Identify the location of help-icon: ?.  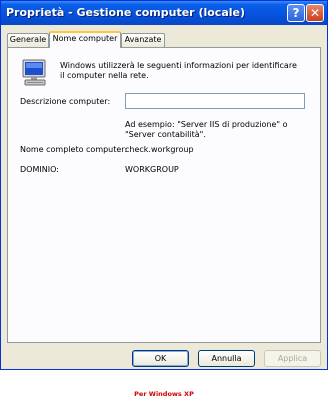
(296, 13).